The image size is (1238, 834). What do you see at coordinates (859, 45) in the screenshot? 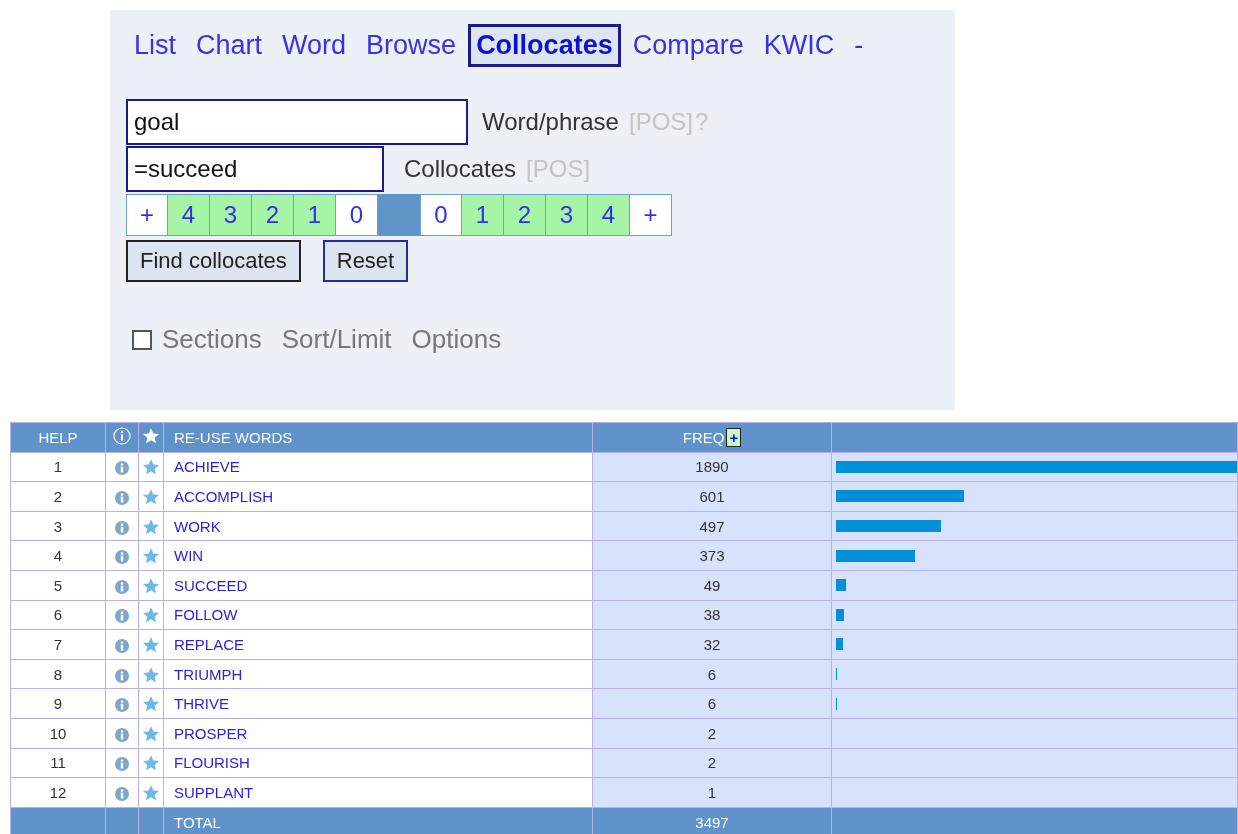
I see `nav-tab: -` at bounding box center [859, 45].